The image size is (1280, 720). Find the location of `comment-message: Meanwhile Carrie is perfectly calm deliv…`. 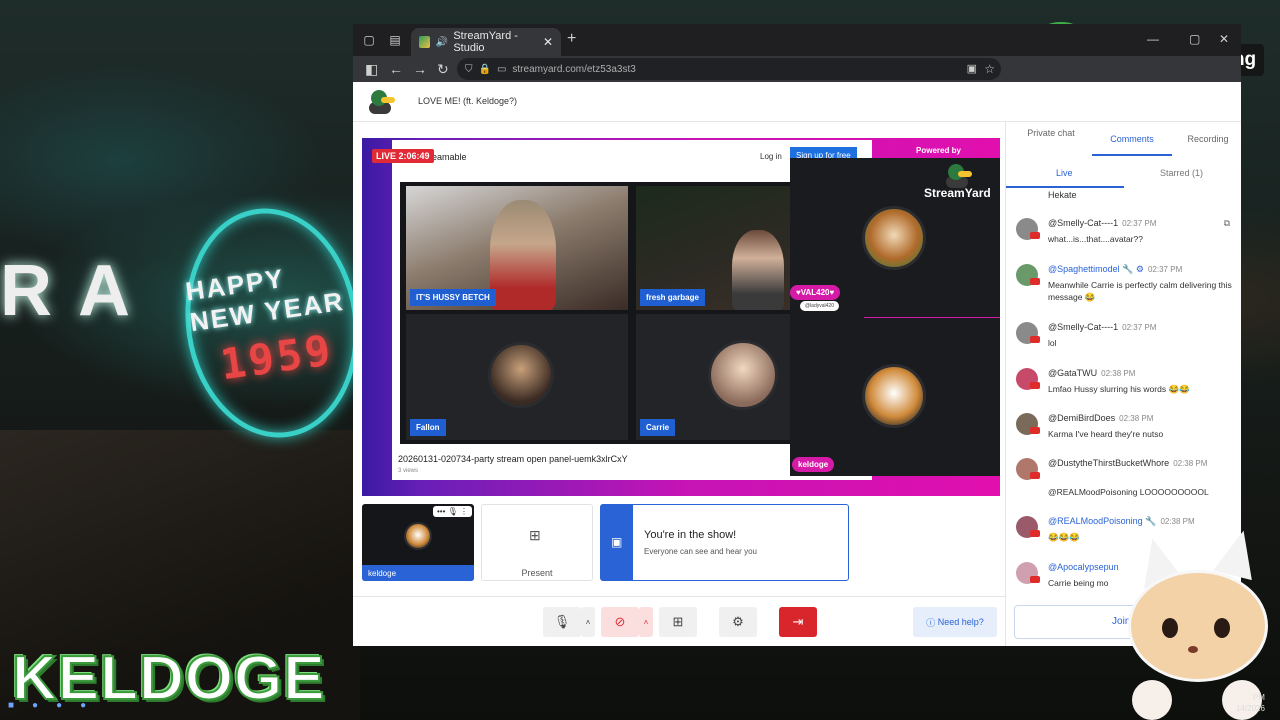

comment-message: Meanwhile Carrie is perfectly calm deliv… is located at coordinates (1140, 291).